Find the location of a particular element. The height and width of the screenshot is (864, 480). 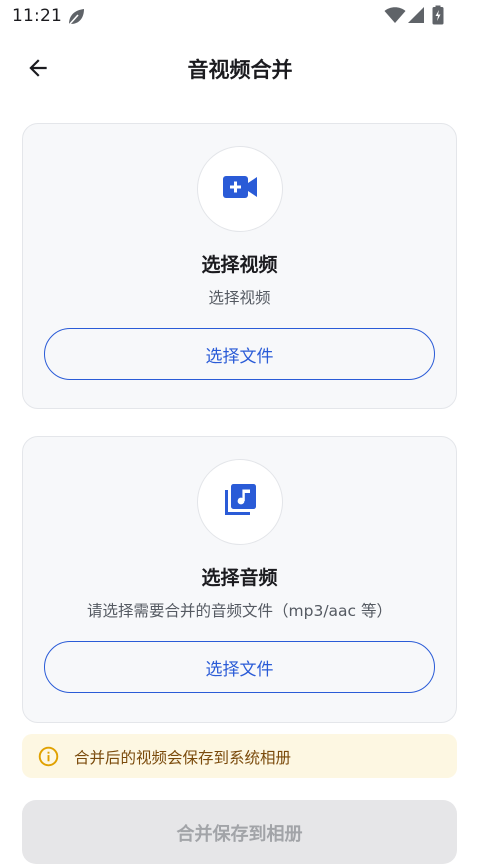

status-time: 11:21 is located at coordinates (37, 16).